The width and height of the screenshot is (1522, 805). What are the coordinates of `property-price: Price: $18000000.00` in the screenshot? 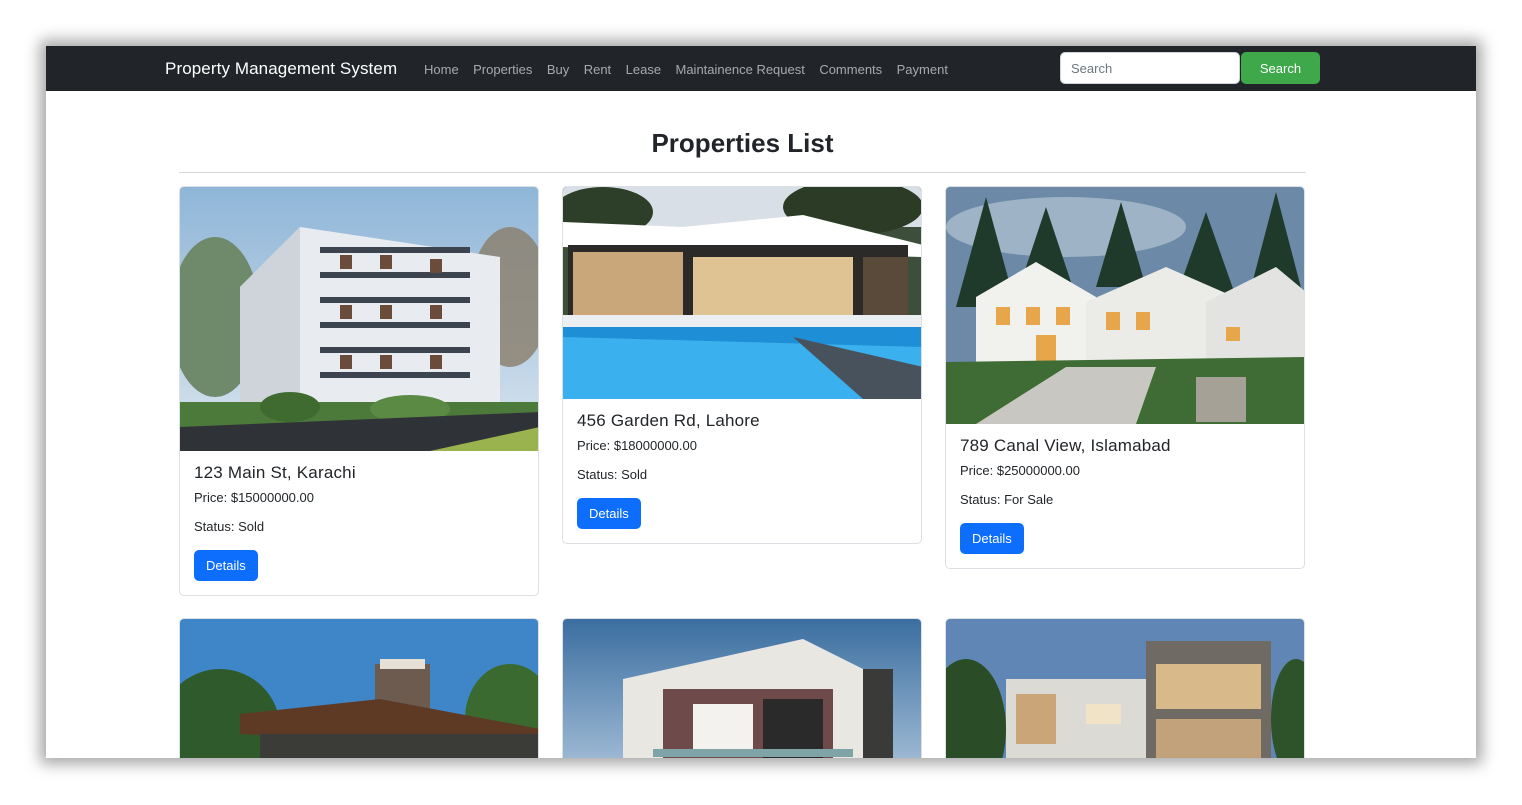 It's located at (637, 445).